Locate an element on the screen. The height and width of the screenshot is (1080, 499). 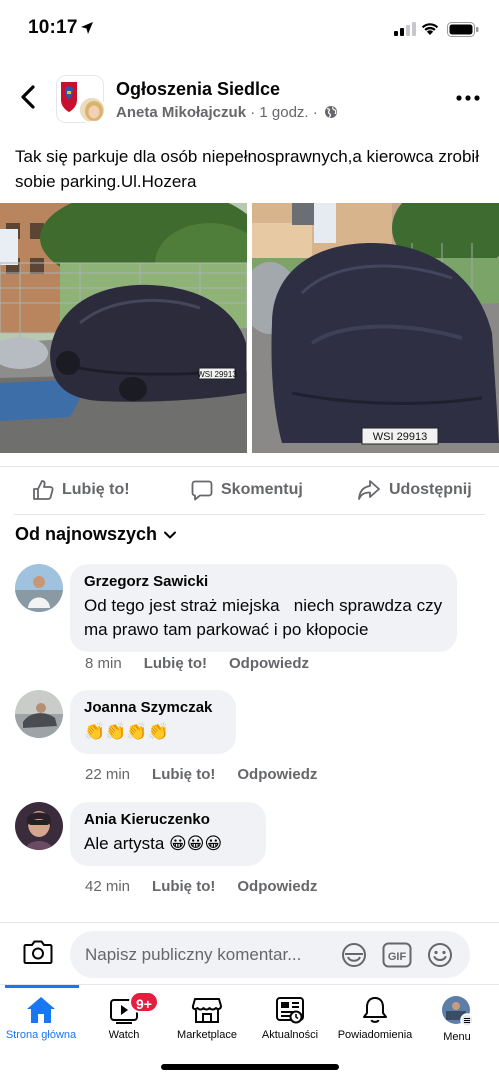
tab-label: Watch is located at coordinates (124, 1035).